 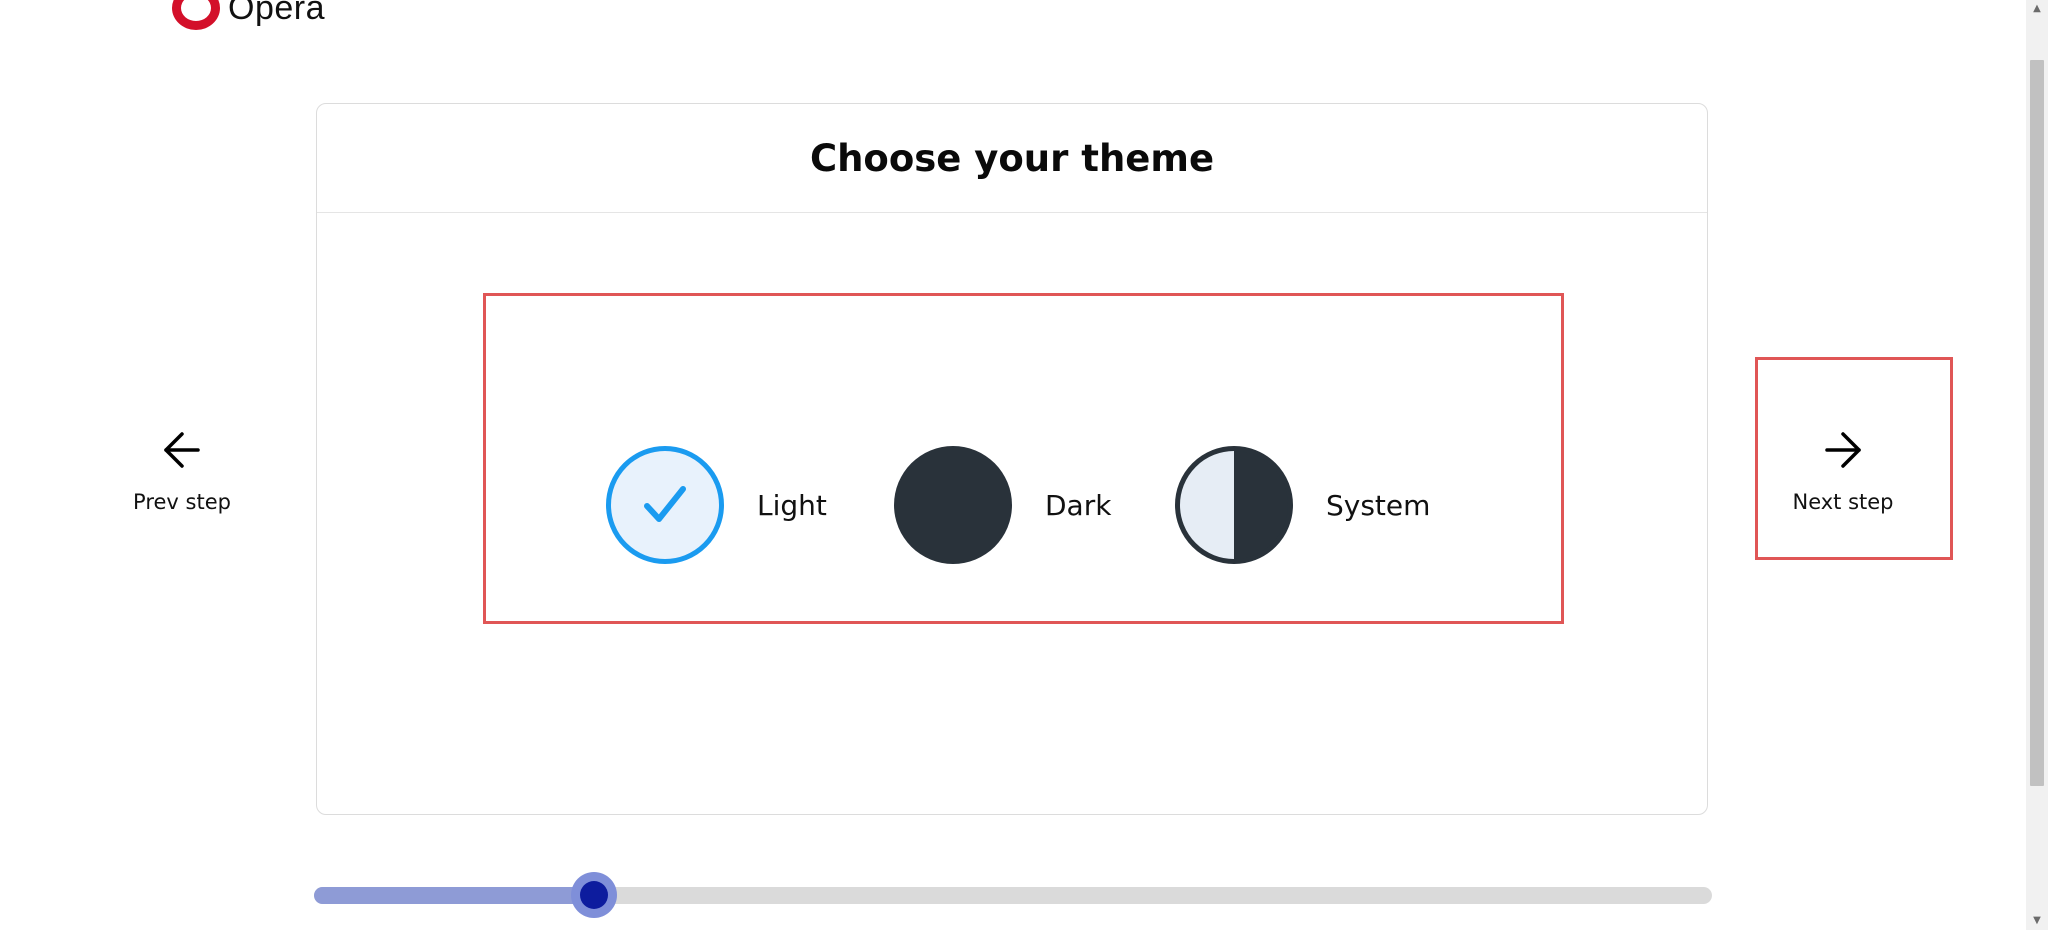 I want to click on arrow-left-icon, so click(x=182, y=450).